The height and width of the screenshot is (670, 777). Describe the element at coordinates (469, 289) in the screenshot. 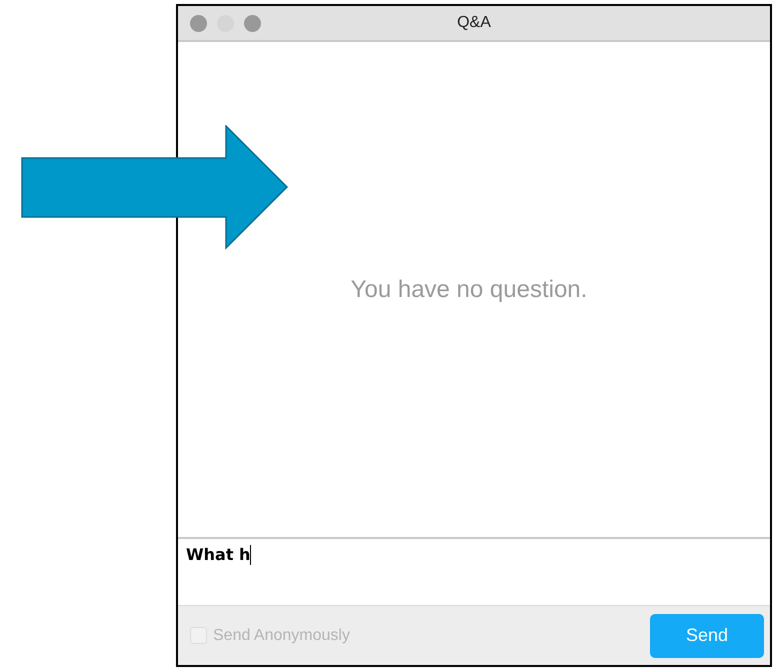

I see `empty-message: You have no question.` at that location.